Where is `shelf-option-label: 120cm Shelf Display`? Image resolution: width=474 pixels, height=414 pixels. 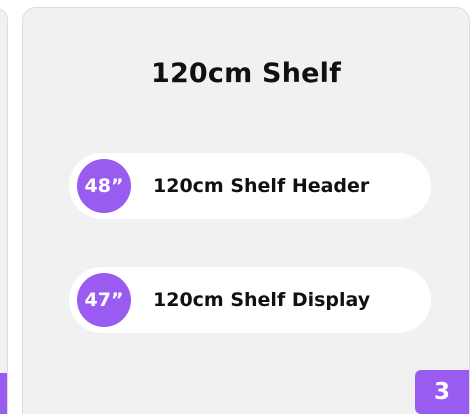 shelf-option-label: 120cm Shelf Display is located at coordinates (262, 300).